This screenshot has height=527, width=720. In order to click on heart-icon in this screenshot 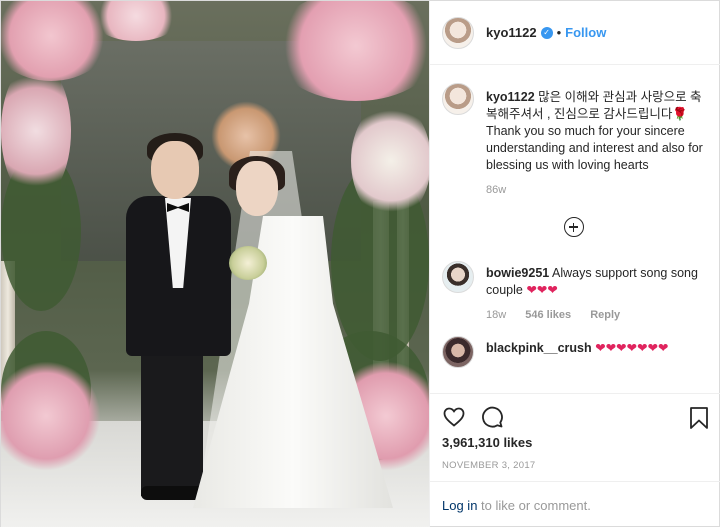, I will do `click(454, 417)`.